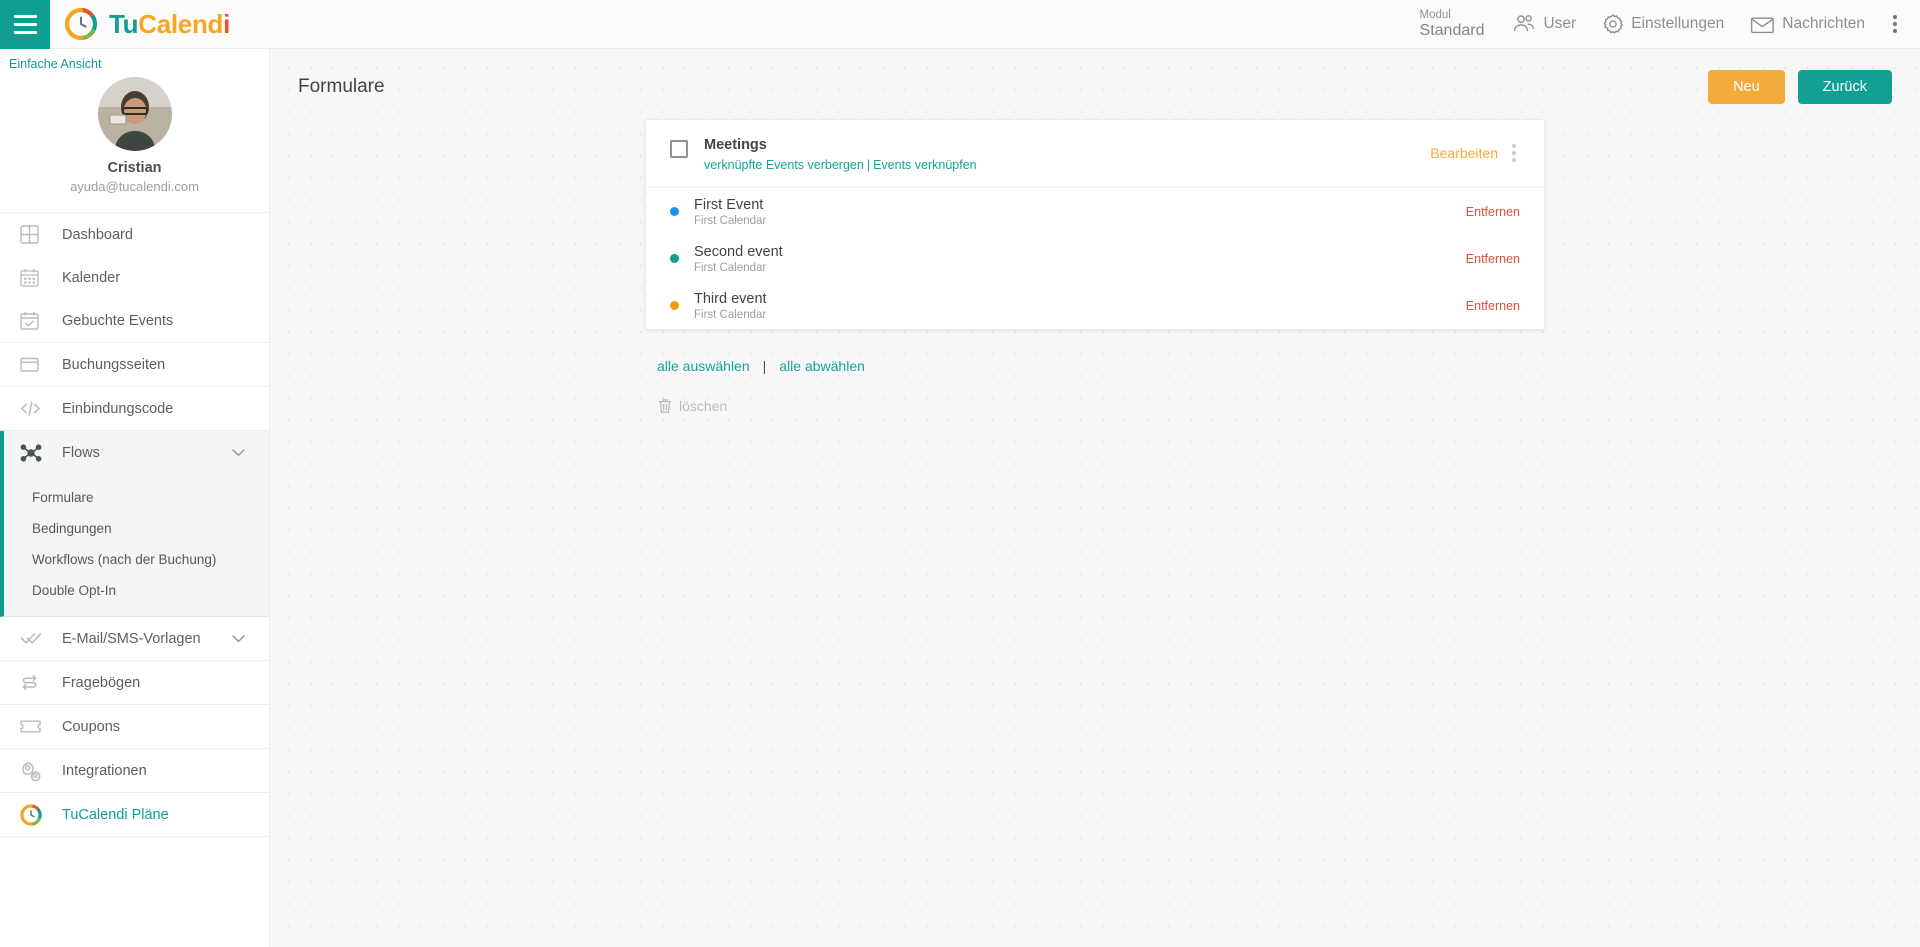  I want to click on profile-email: ayuda@tucalendi.com, so click(134, 186).